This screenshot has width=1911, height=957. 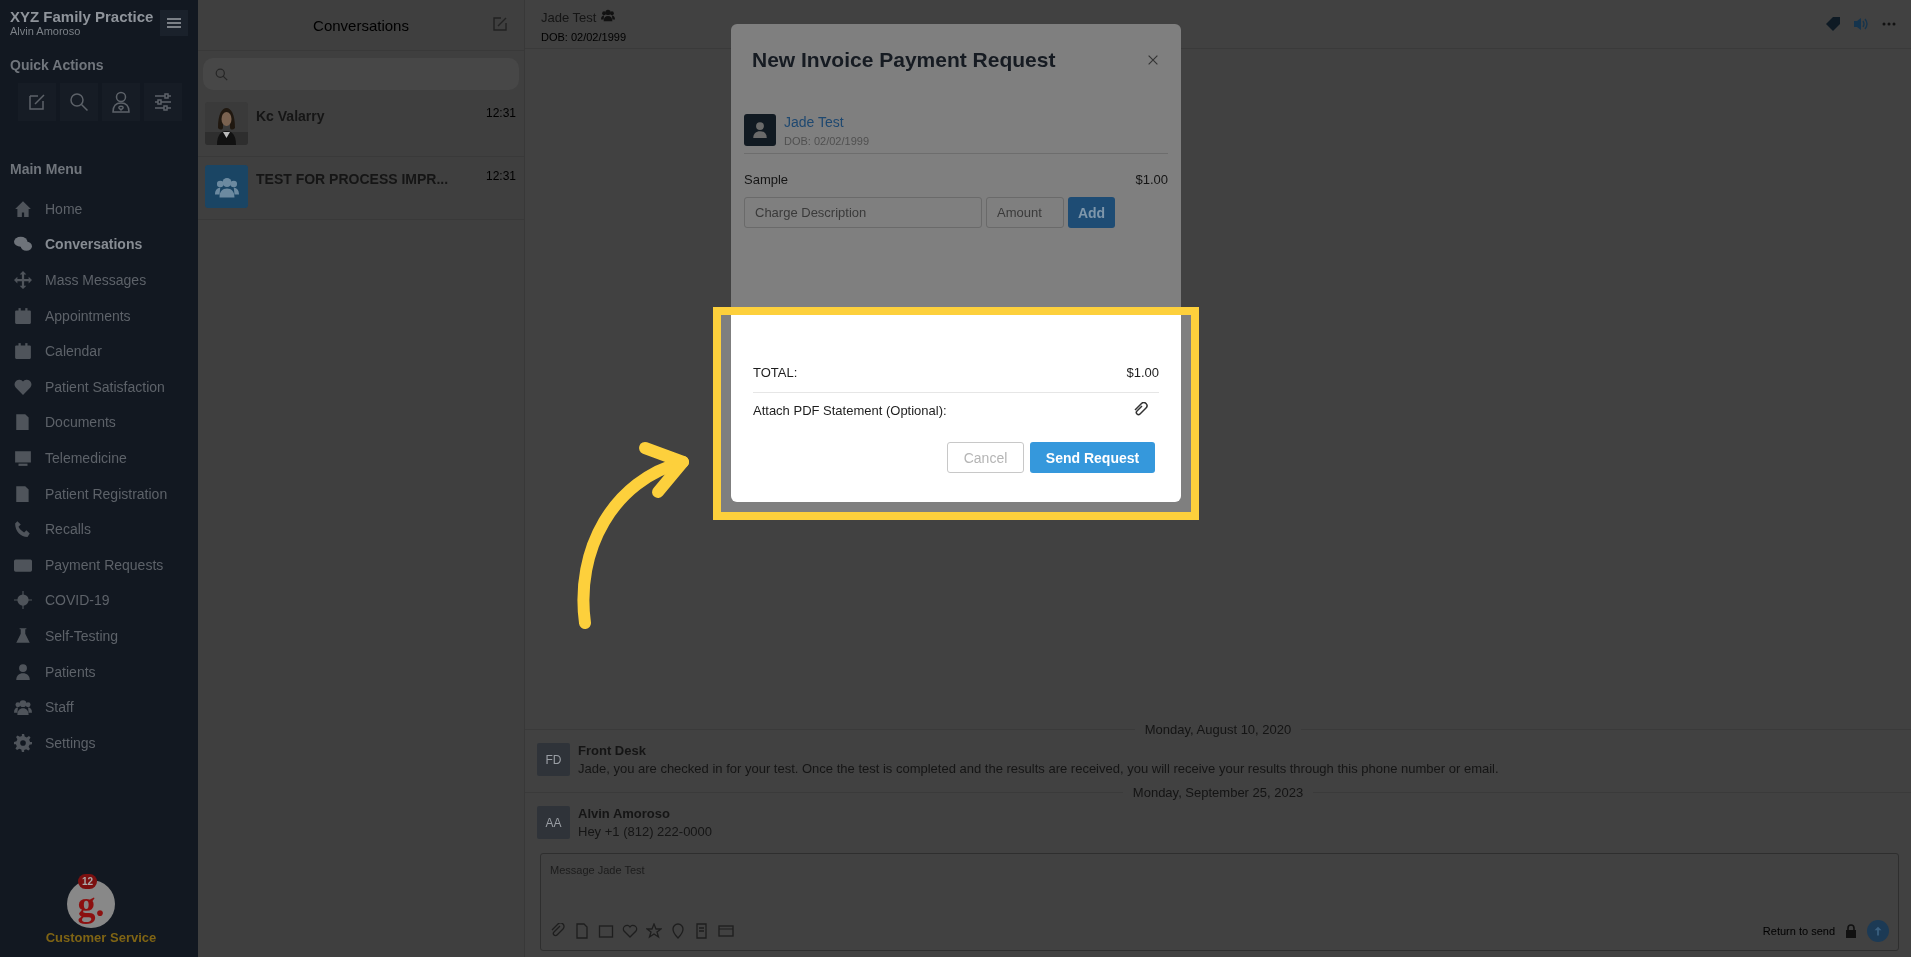 I want to click on charge-description-field: Charge Description, so click(x=863, y=212).